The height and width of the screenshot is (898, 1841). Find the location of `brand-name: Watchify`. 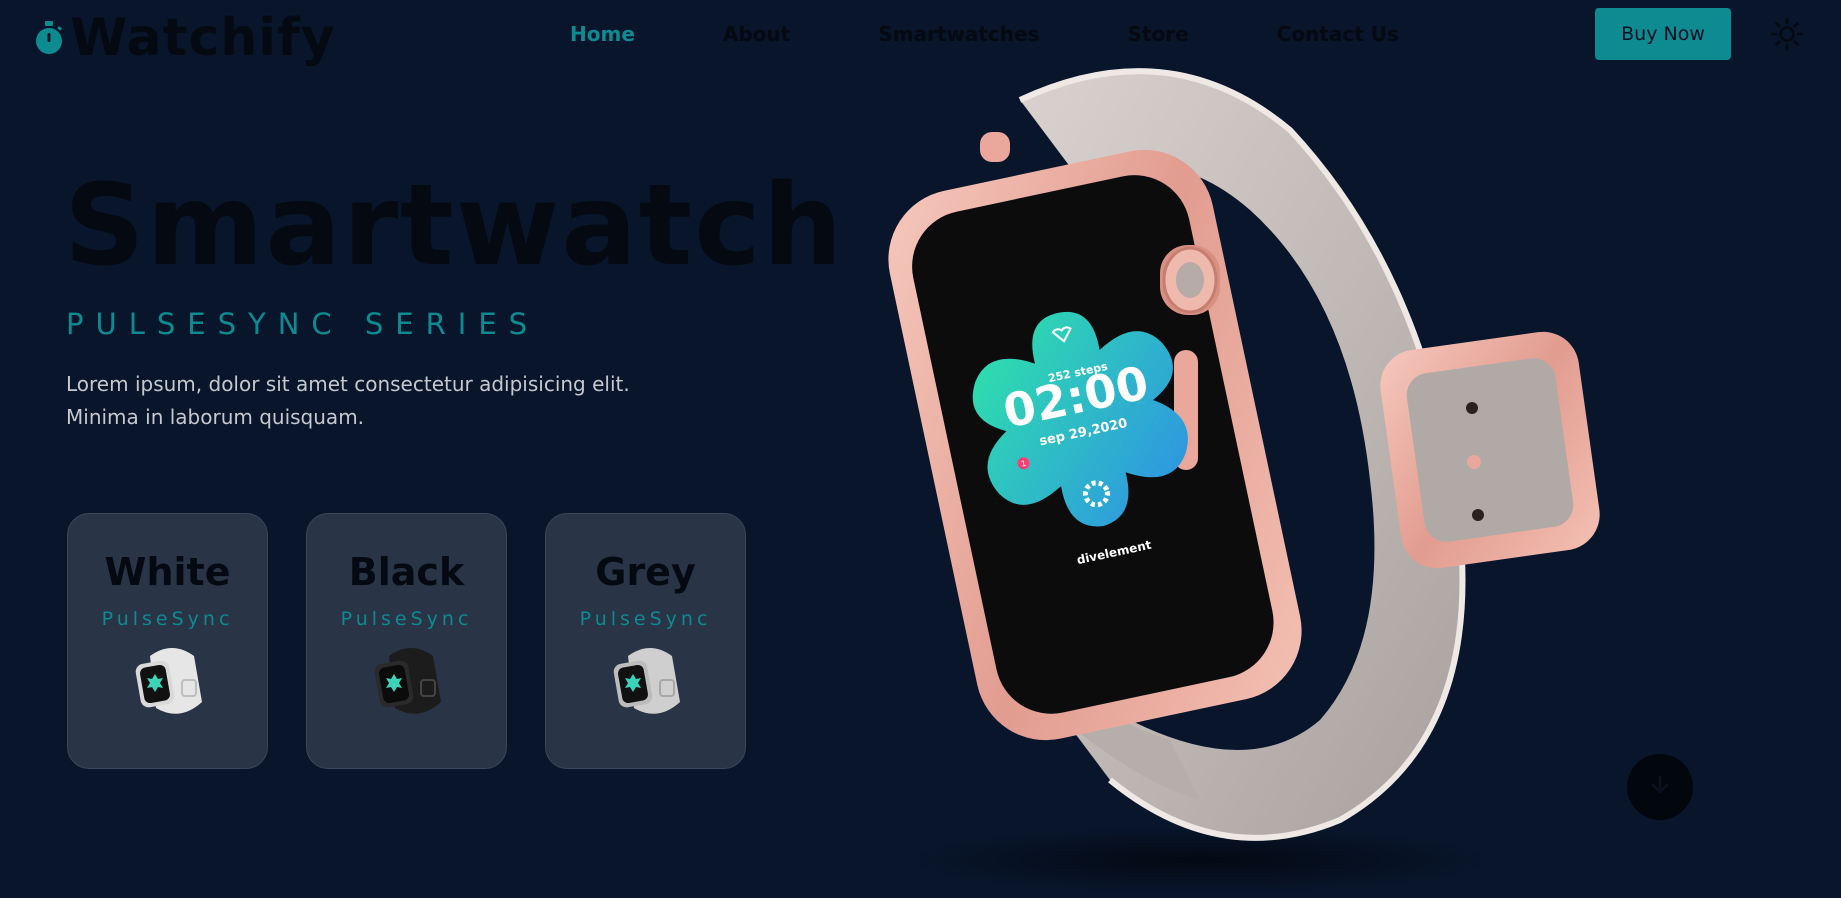

brand-name: Watchify is located at coordinates (203, 38).